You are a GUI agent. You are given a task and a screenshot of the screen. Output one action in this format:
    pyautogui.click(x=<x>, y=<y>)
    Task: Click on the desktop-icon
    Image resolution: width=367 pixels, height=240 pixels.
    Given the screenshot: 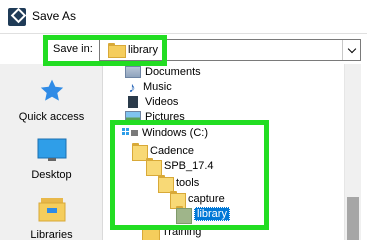 What is the action you would take?
    pyautogui.click(x=51, y=149)
    